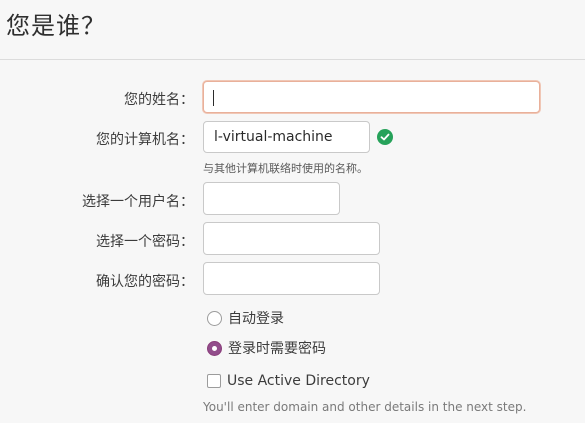 This screenshot has height=423, width=585. What do you see at coordinates (291, 278) in the screenshot?
I see `confirm-password-field` at bounding box center [291, 278].